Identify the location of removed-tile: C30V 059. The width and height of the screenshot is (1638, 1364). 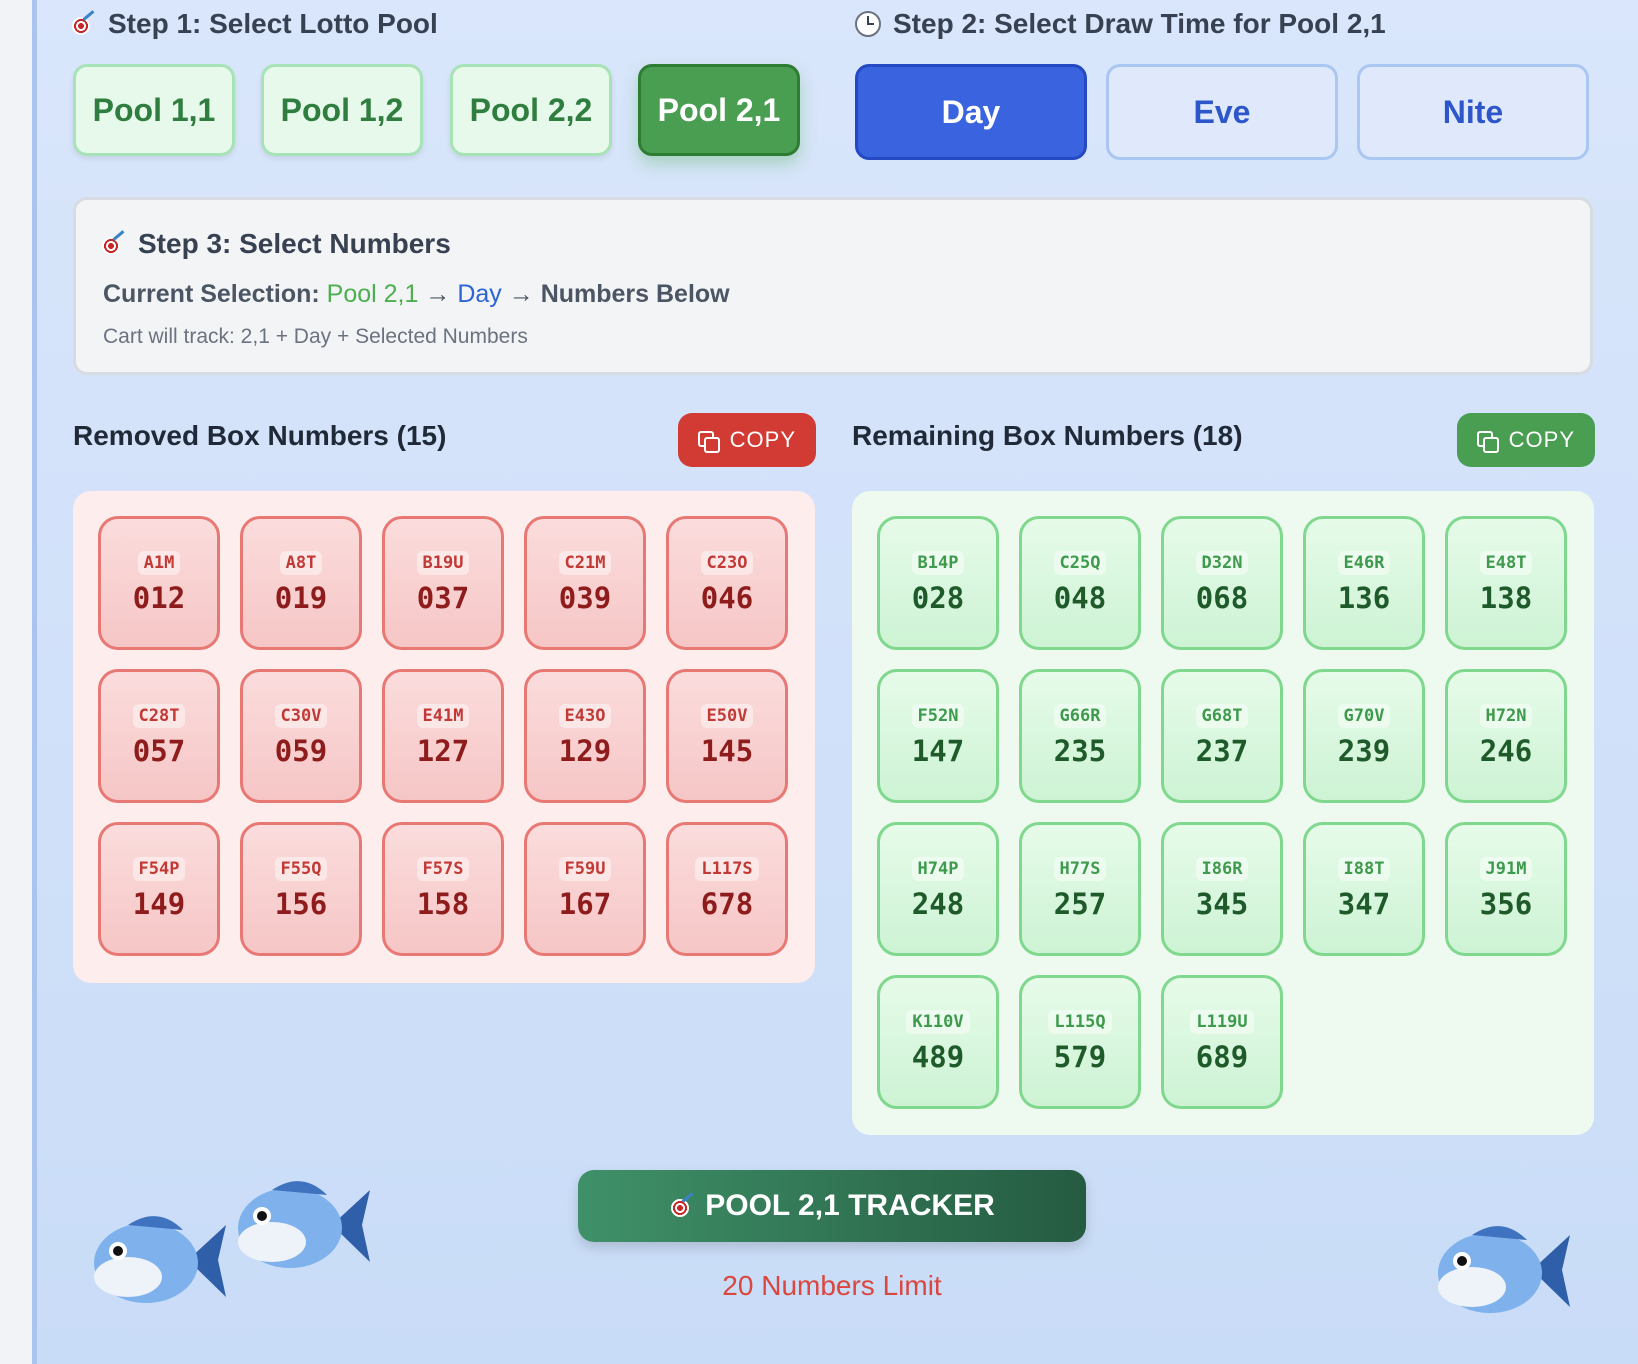
(301, 736).